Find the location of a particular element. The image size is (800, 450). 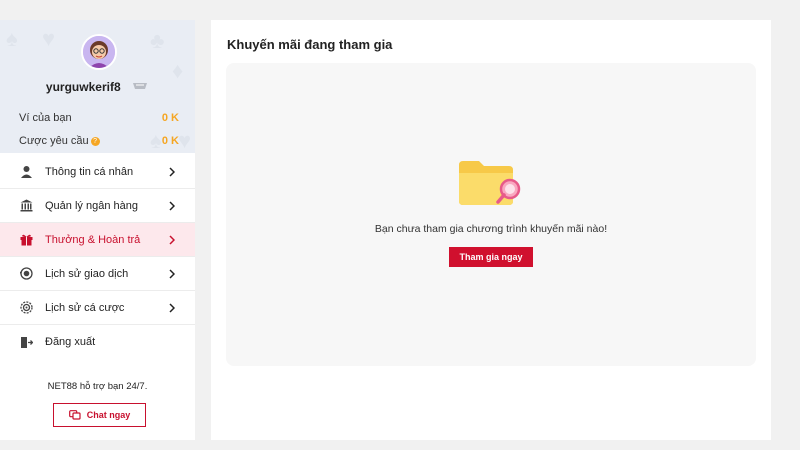

user-icon is located at coordinates (26, 172).